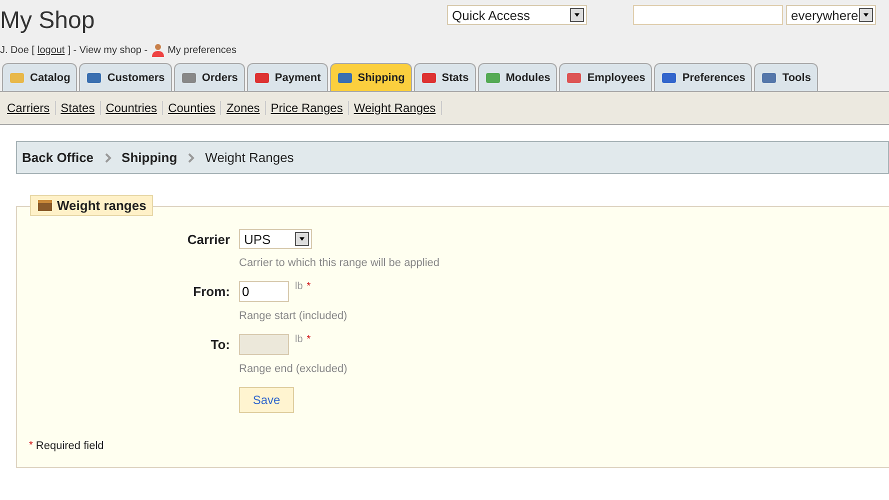 The width and height of the screenshot is (889, 500). Describe the element at coordinates (45, 205) in the screenshot. I see `box-icon` at that location.